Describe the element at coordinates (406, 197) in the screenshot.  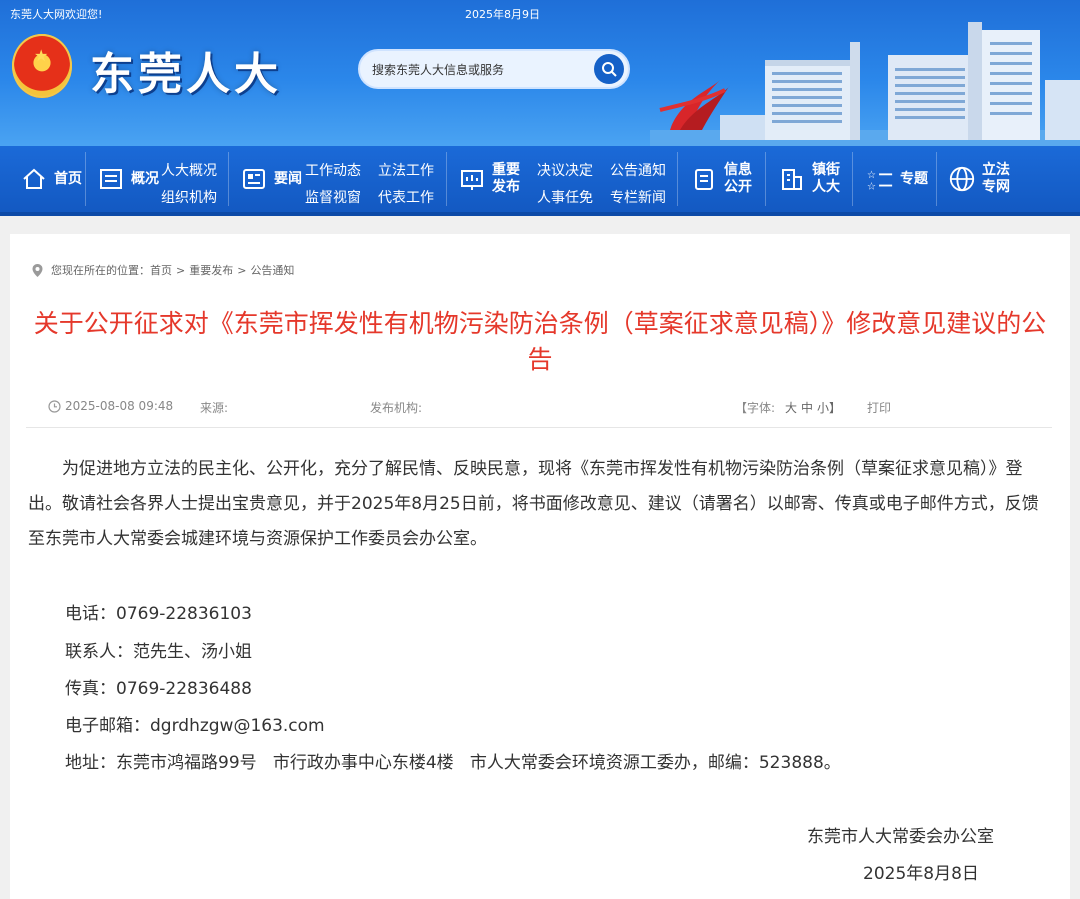
I see `nav-sub-deputy-work: 代表工作` at that location.